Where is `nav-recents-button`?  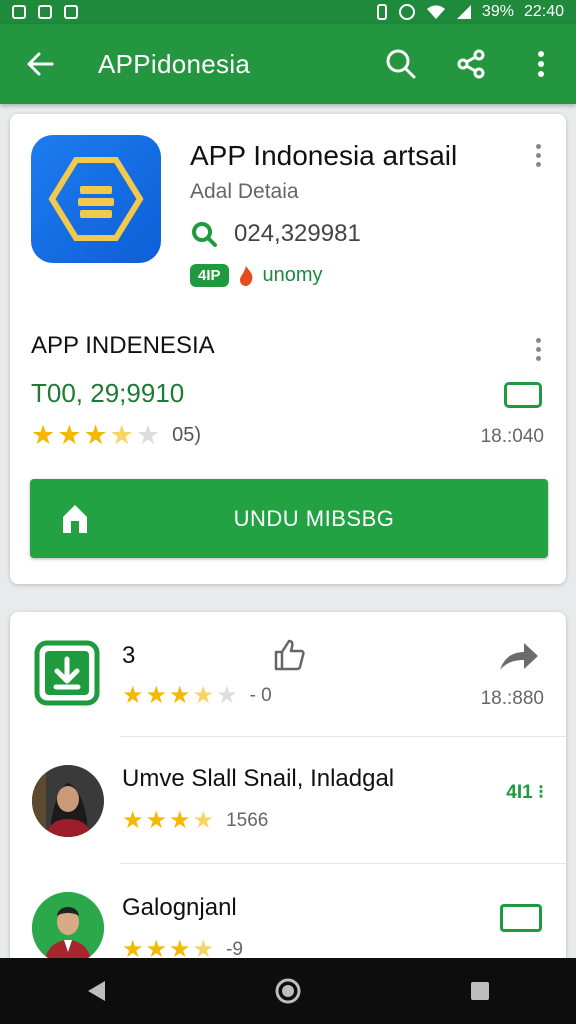 nav-recents-button is located at coordinates (480, 991).